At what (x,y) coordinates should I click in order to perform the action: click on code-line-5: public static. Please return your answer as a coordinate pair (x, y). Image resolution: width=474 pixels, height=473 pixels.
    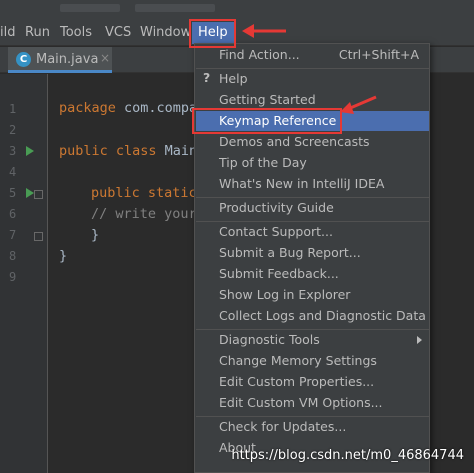
    Looking at the image, I should click on (144, 193).